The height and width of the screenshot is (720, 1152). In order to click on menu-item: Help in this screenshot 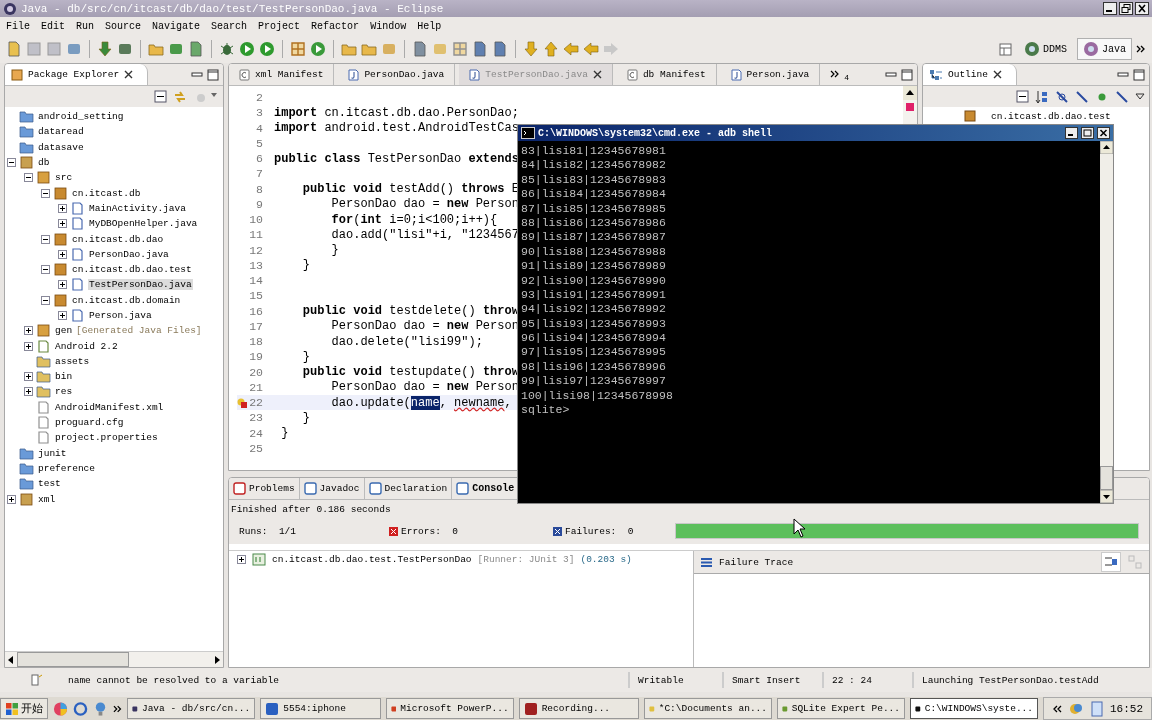, I will do `click(429, 26)`.